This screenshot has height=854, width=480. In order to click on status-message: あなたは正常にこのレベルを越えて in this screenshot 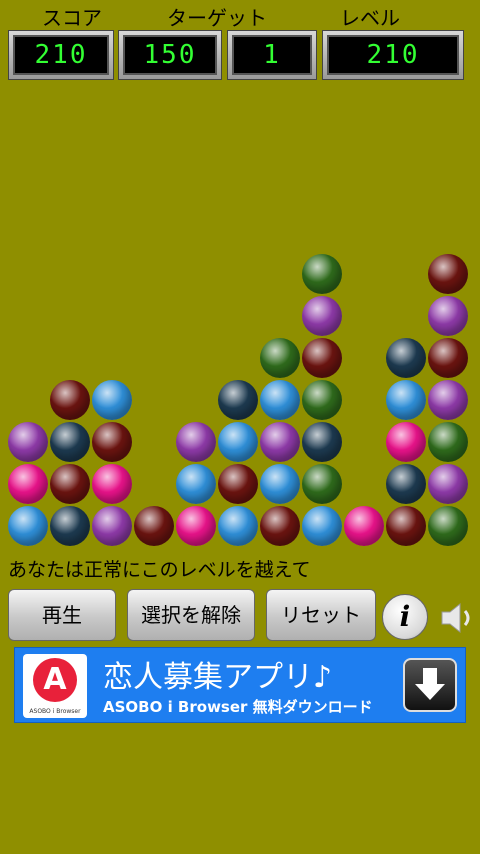, I will do `click(159, 570)`.